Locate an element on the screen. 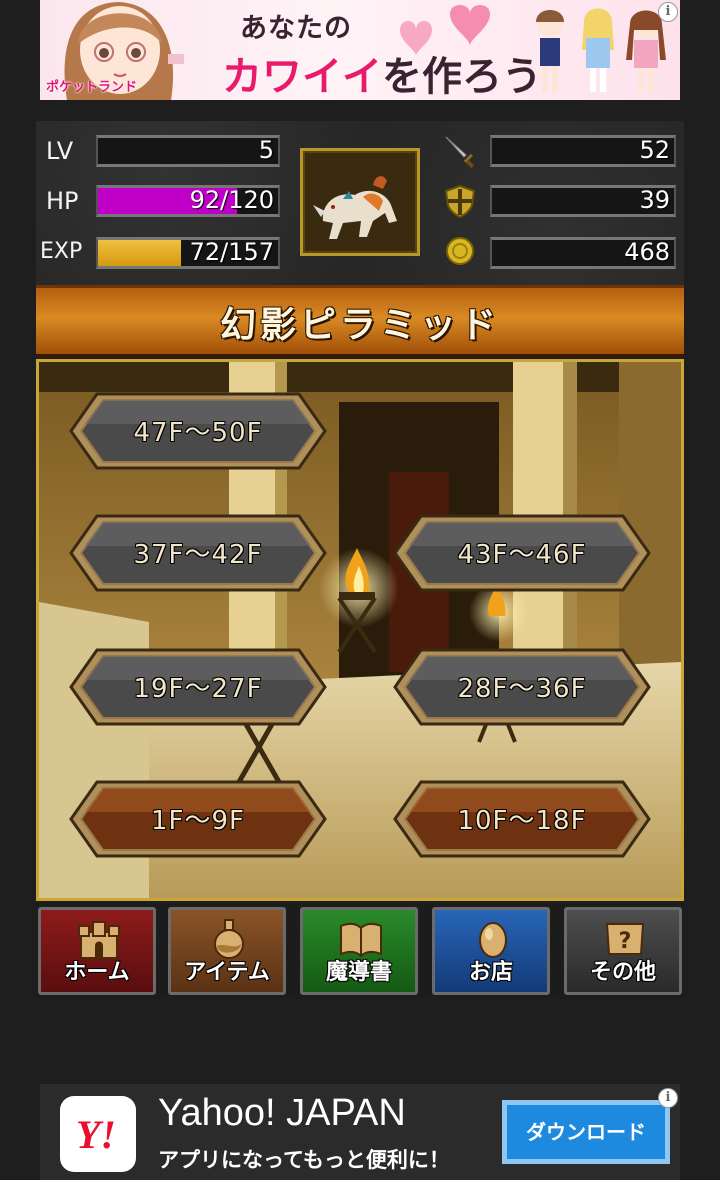 Image resolution: width=720 pixels, height=1180 pixels. lv-value: 5 is located at coordinates (266, 150).